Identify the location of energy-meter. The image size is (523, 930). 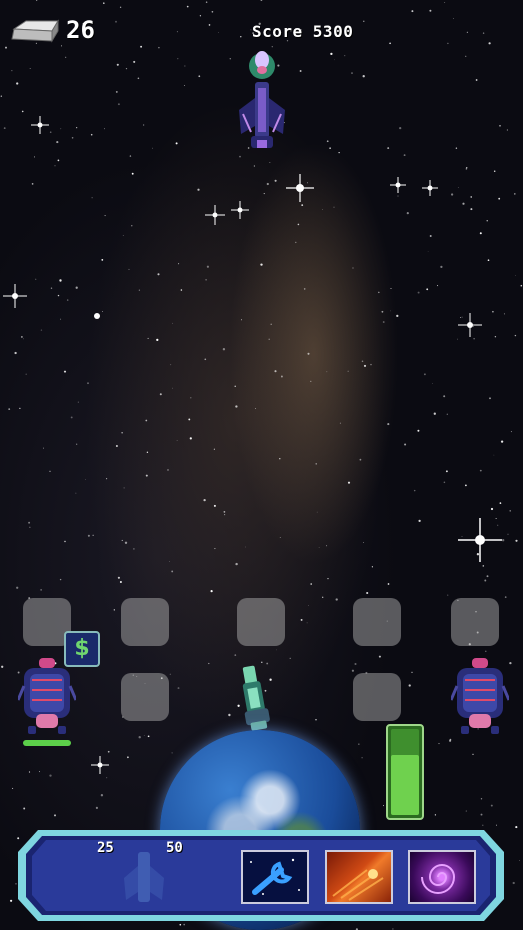
(405, 772).